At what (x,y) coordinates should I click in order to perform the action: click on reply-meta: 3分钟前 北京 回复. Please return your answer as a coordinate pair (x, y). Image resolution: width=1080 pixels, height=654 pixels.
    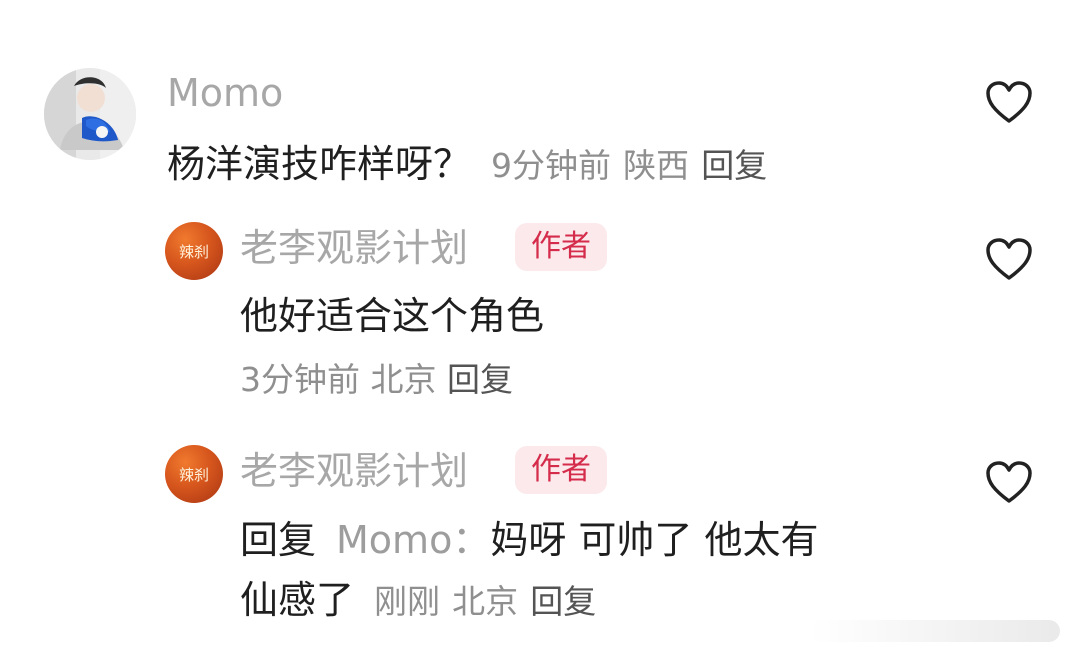
    Looking at the image, I should click on (376, 380).